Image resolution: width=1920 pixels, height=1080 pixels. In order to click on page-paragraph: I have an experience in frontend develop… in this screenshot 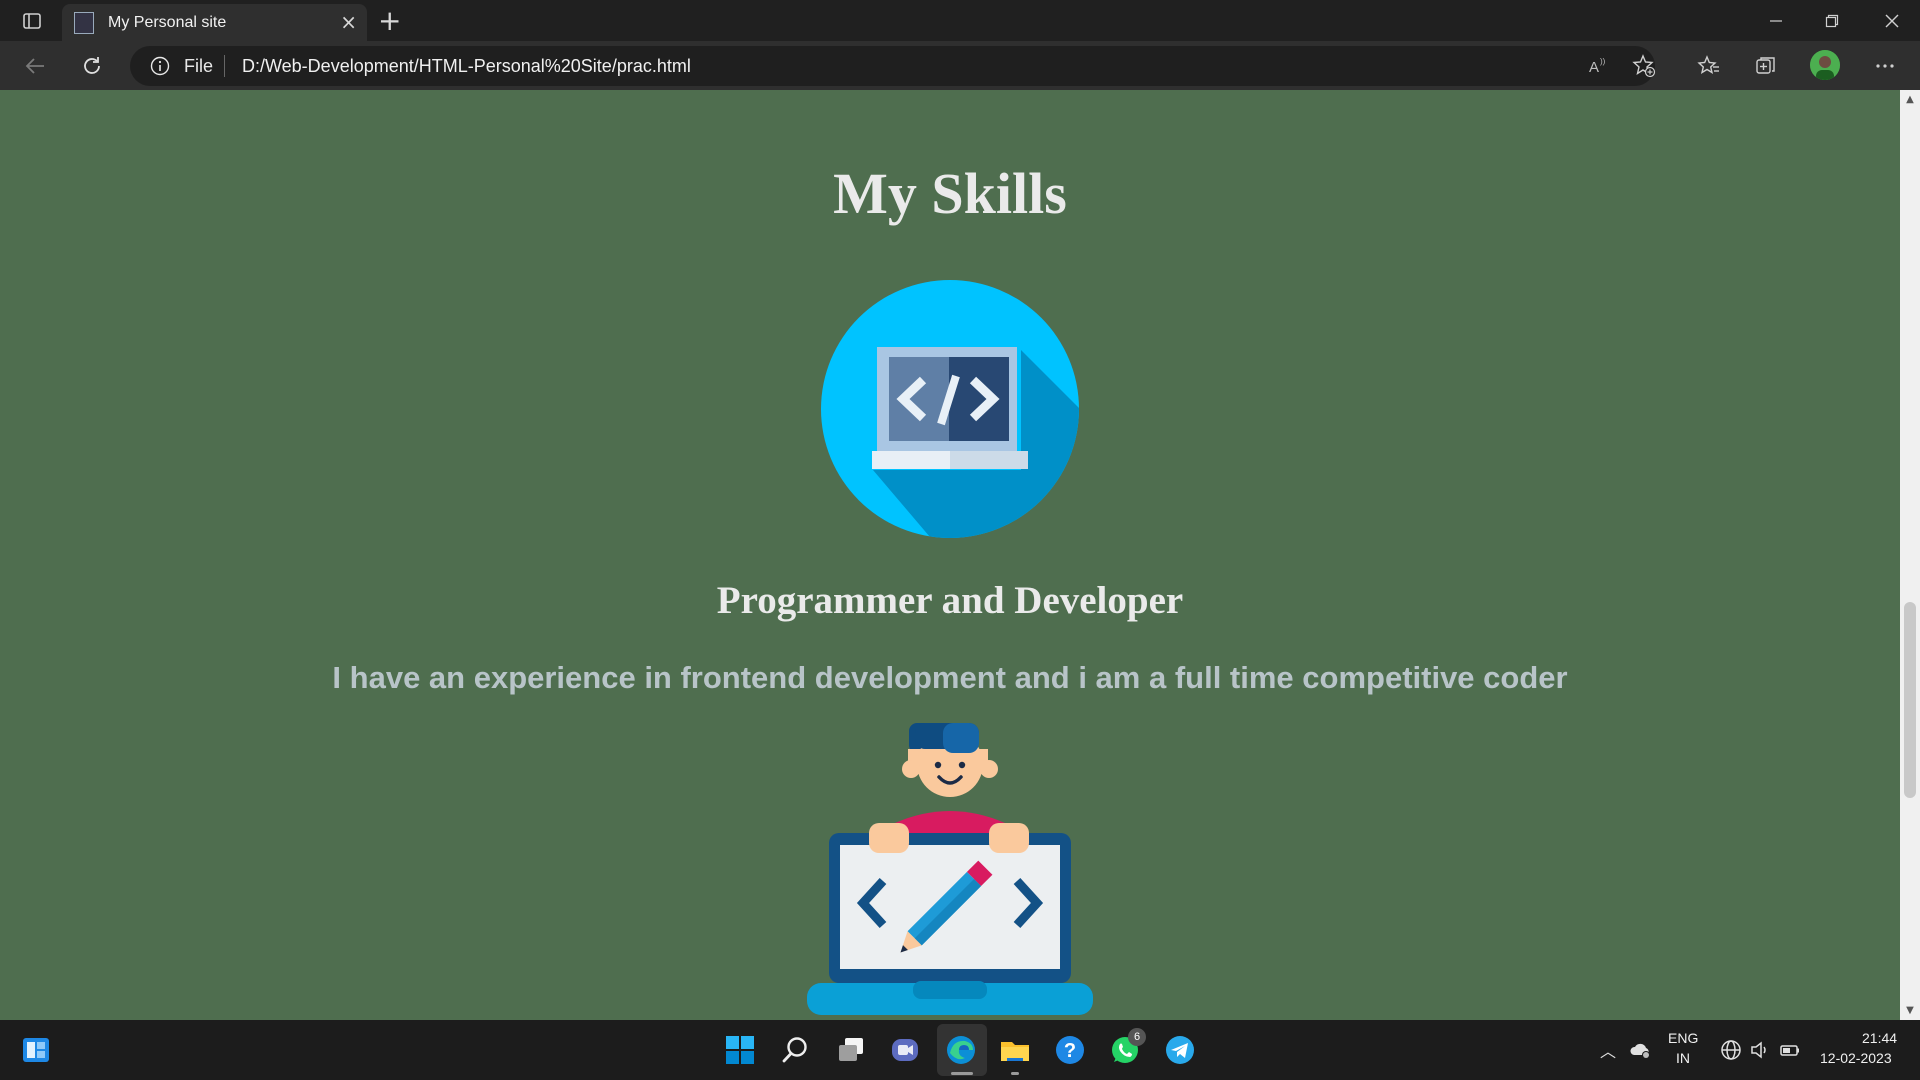, I will do `click(950, 677)`.